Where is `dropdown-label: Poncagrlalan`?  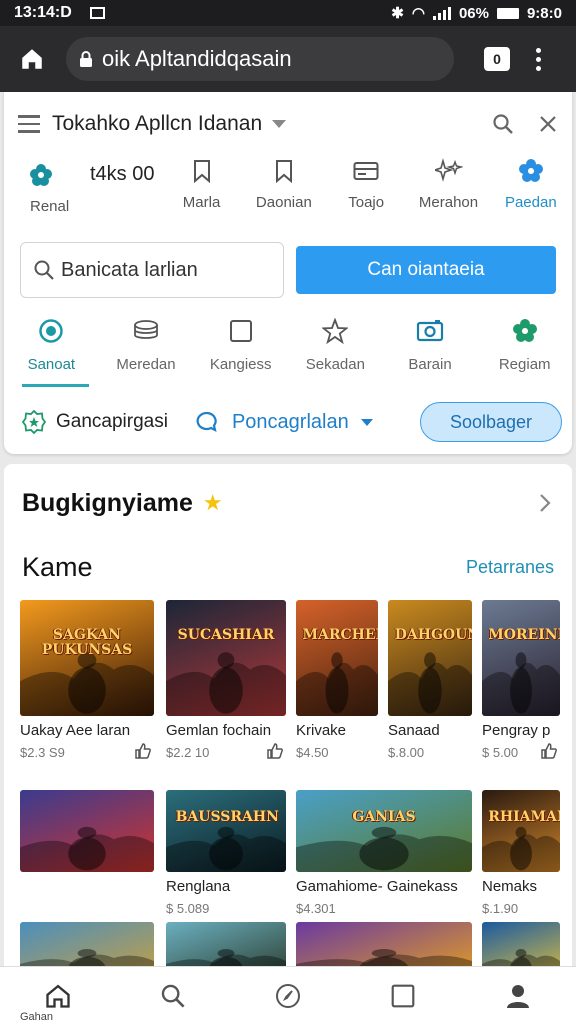 dropdown-label: Poncagrlalan is located at coordinates (290, 421).